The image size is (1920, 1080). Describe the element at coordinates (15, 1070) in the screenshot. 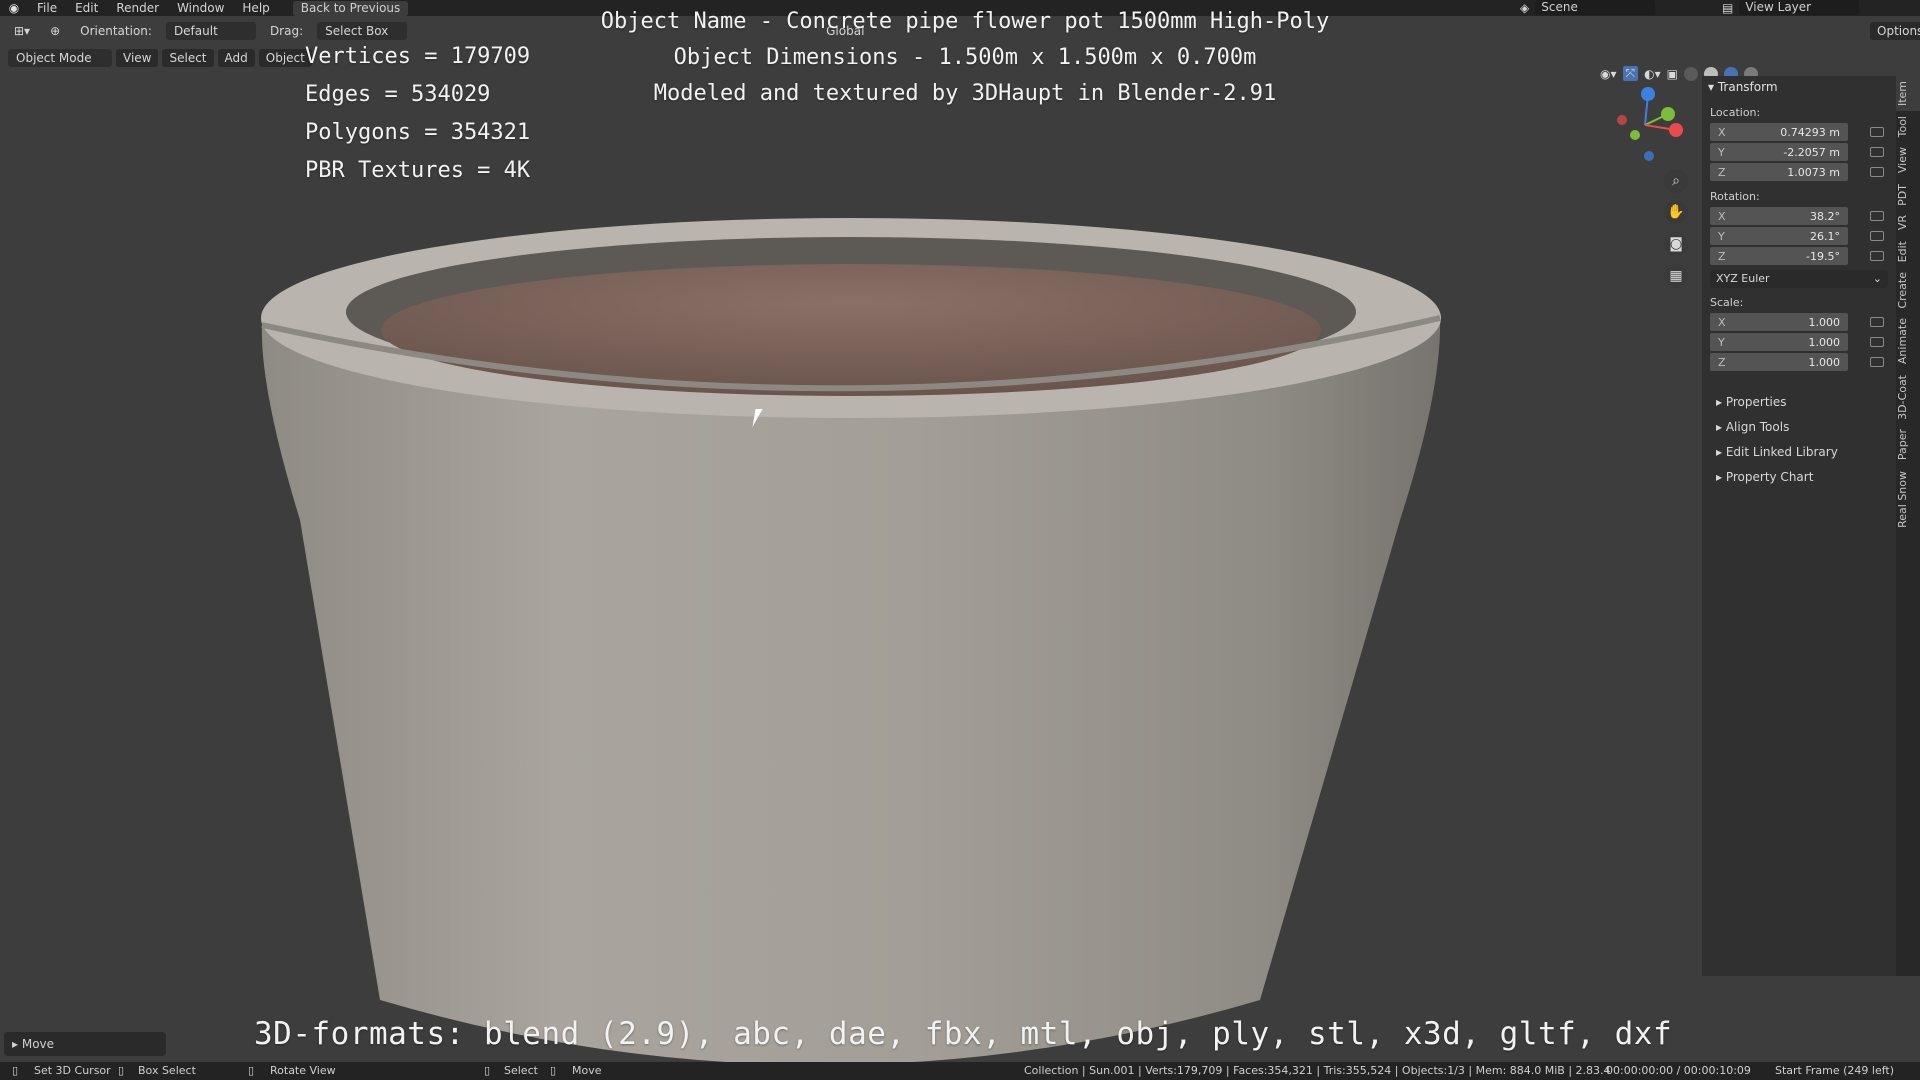

I see `mouse-left-icon: ▯` at that location.